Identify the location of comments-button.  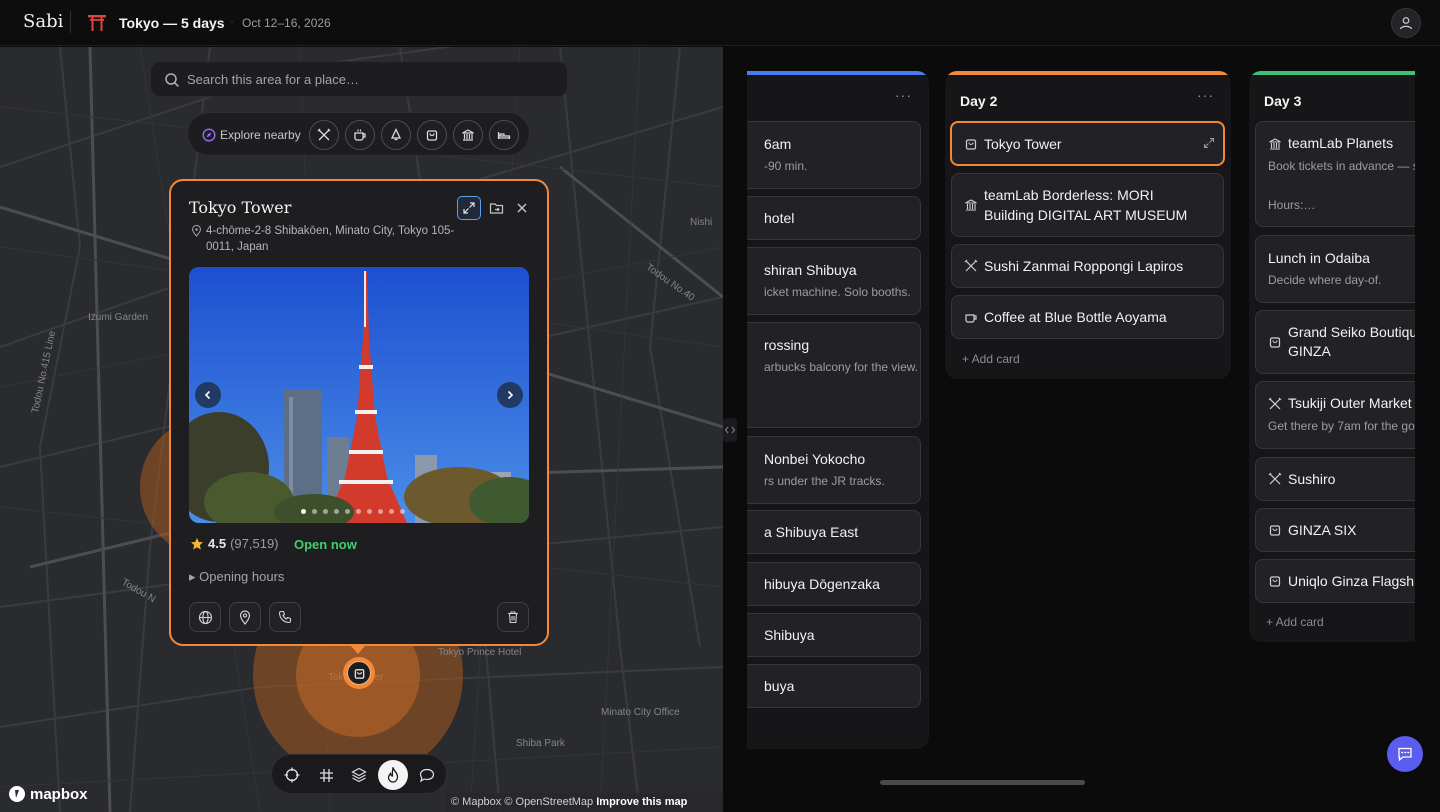
(427, 775).